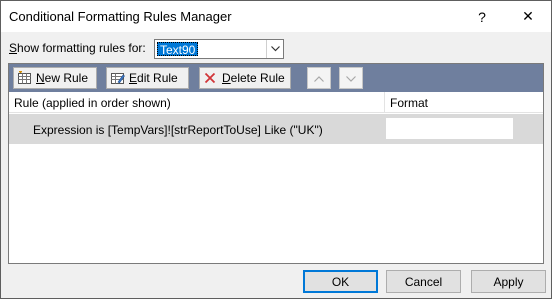 The width and height of the screenshot is (552, 299). Describe the element at coordinates (528, 16) in the screenshot. I see `close-button: ✕` at that location.